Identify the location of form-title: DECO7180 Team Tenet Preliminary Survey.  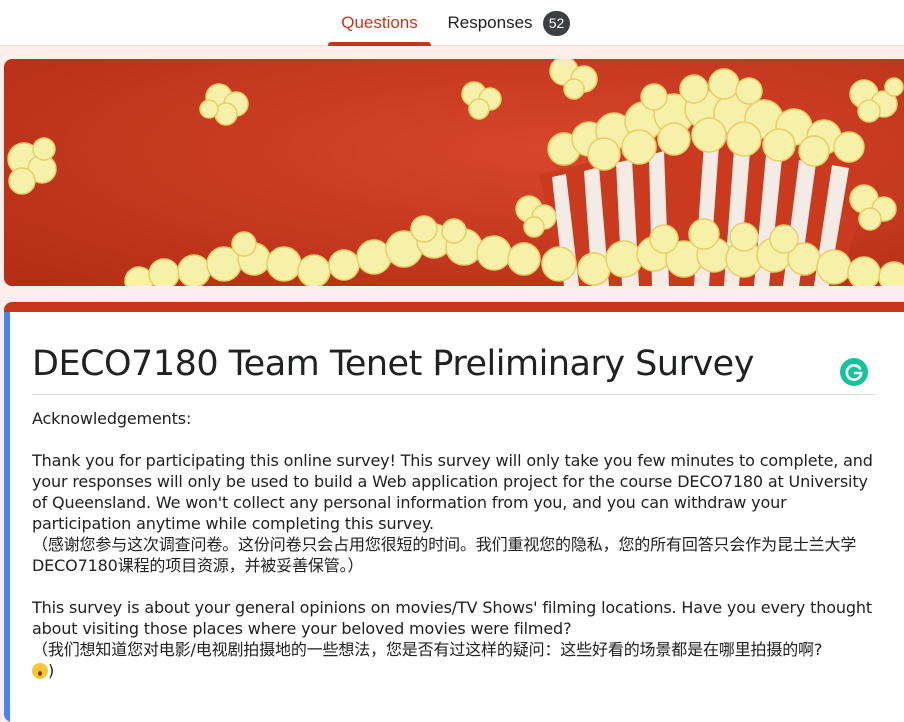
(442, 364).